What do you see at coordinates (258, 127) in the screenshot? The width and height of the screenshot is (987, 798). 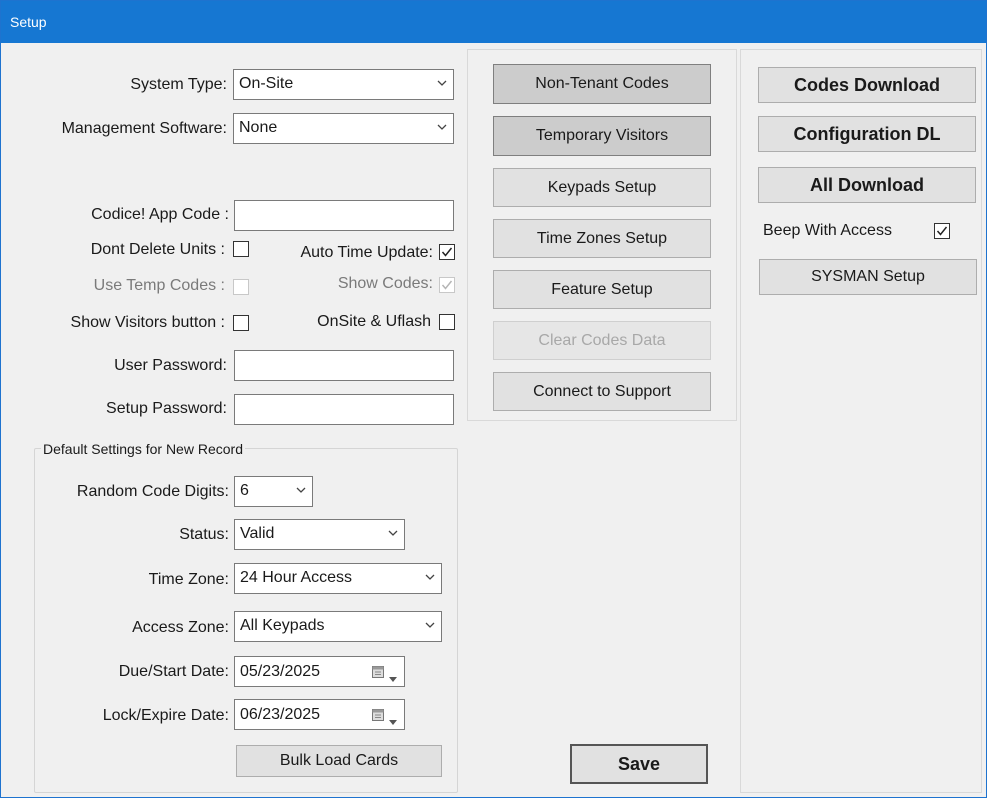 I see `management-software-value: None` at bounding box center [258, 127].